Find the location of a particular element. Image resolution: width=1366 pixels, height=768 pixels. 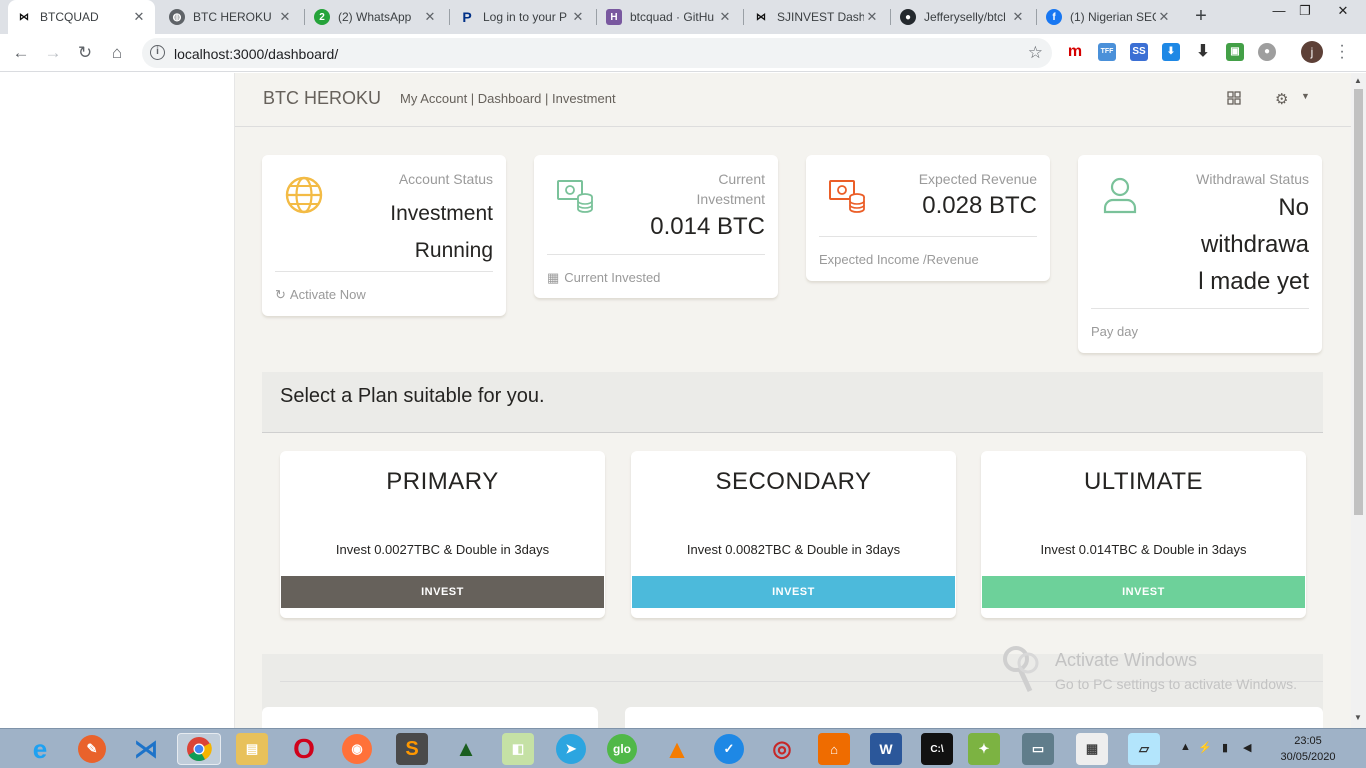

chevron-down-icon: ▼ is located at coordinates (1305, 96).